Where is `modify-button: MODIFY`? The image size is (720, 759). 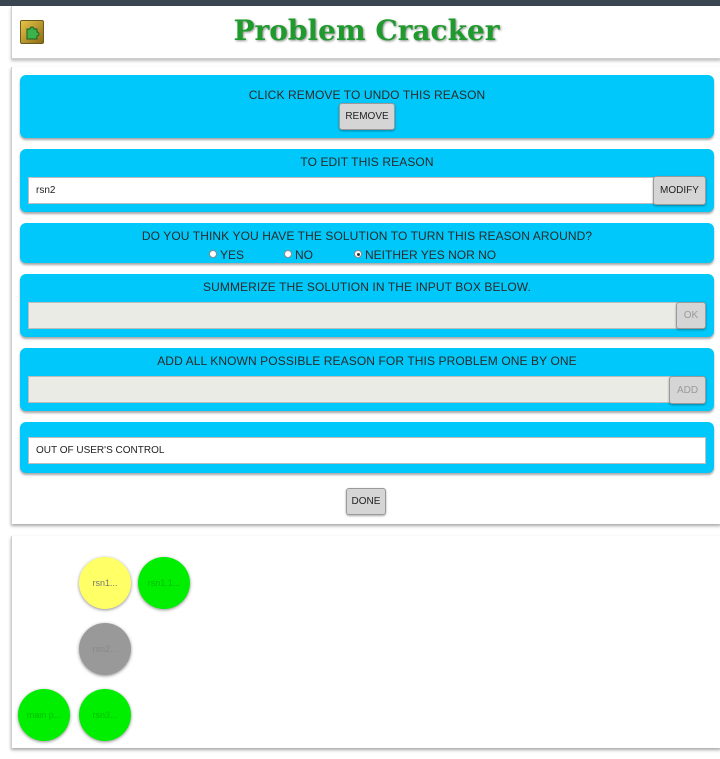 modify-button: MODIFY is located at coordinates (679, 190).